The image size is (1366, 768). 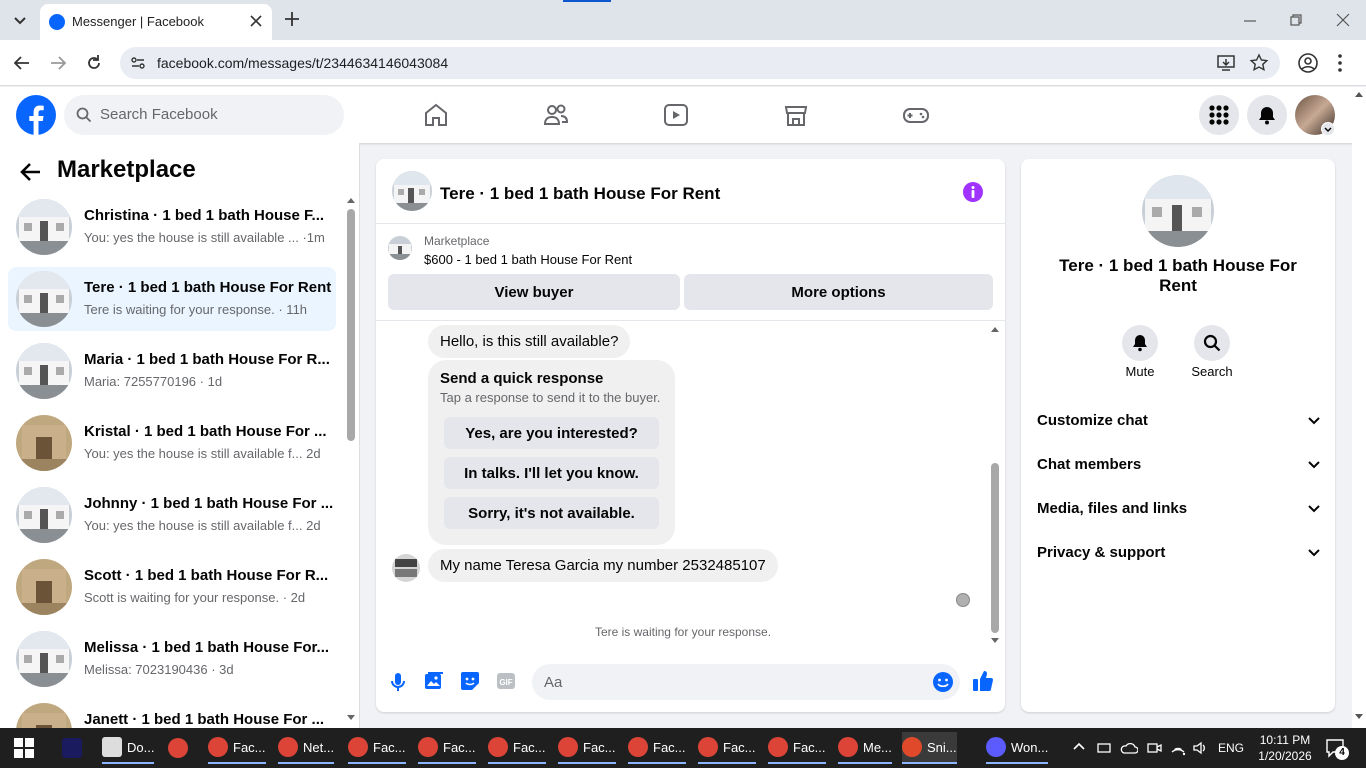 What do you see at coordinates (983, 681) in the screenshot?
I see `thumbs-up-icon` at bounding box center [983, 681].